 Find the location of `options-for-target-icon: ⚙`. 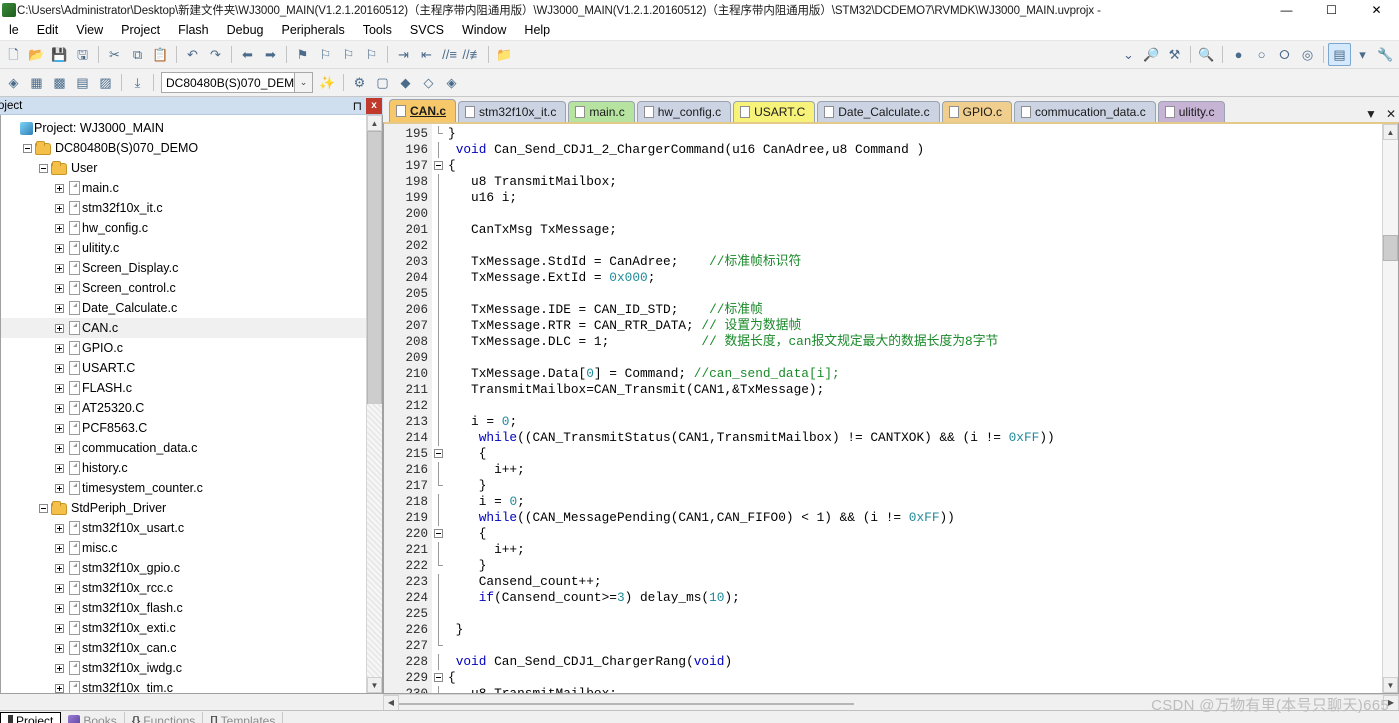

options-for-target-icon: ⚙ is located at coordinates (359, 82).